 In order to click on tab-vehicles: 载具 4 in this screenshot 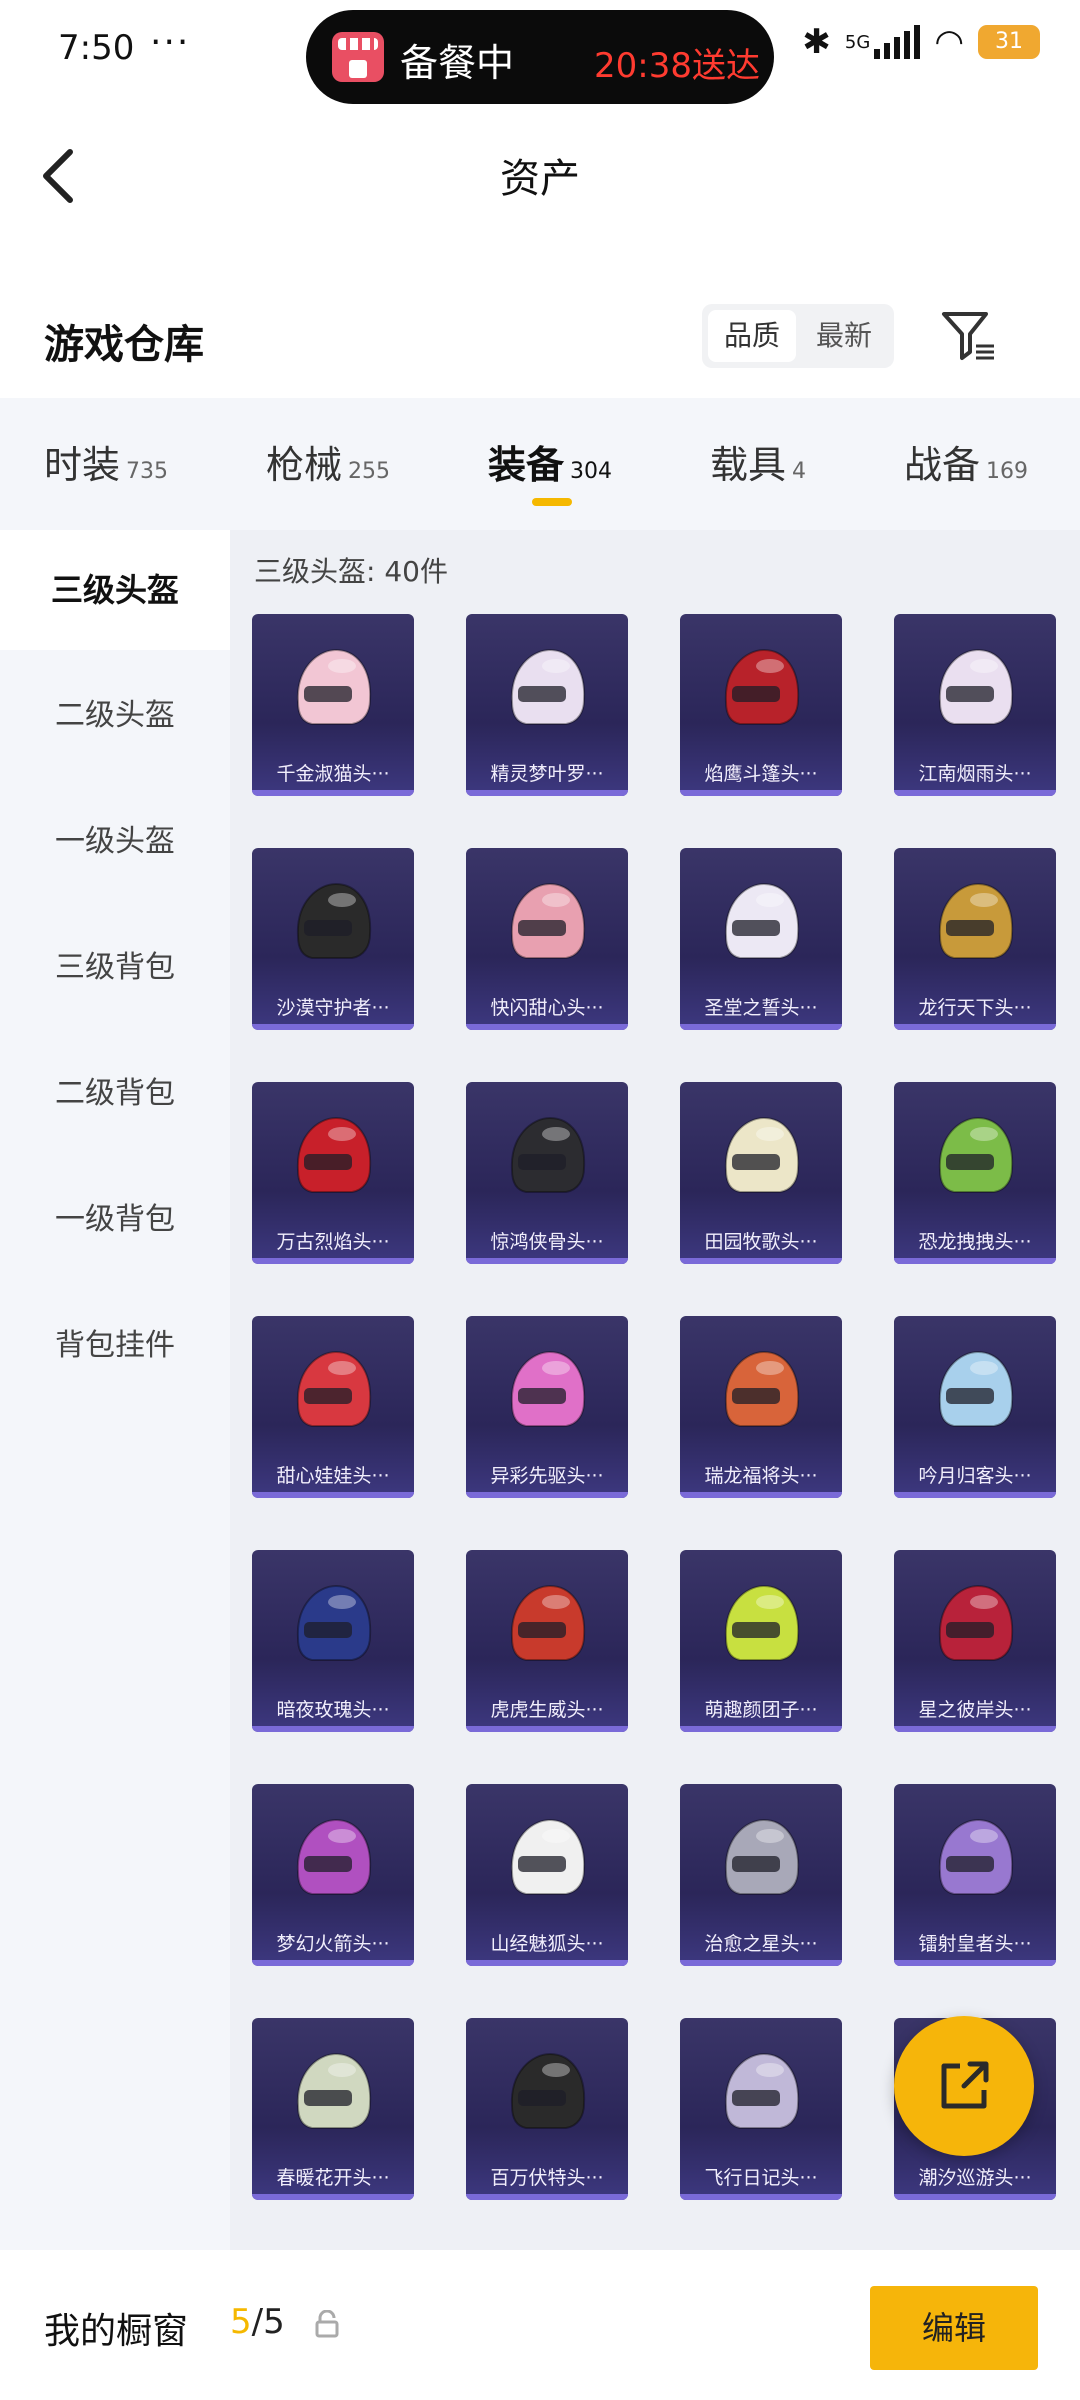, I will do `click(758, 462)`.